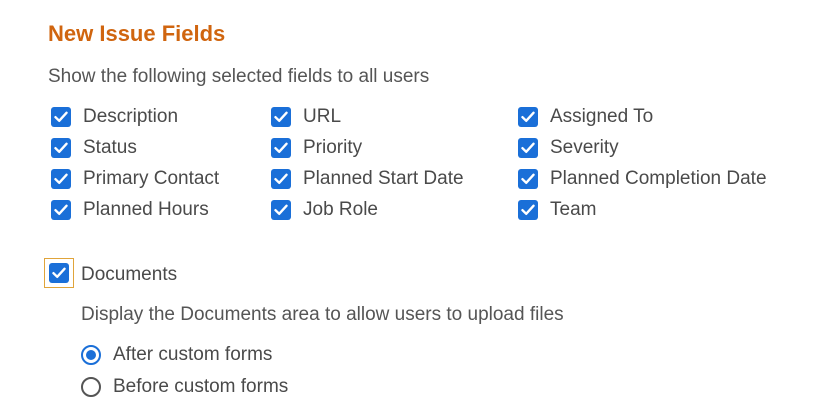 The width and height of the screenshot is (831, 416). I want to click on field-severity: Severity, so click(568, 148).